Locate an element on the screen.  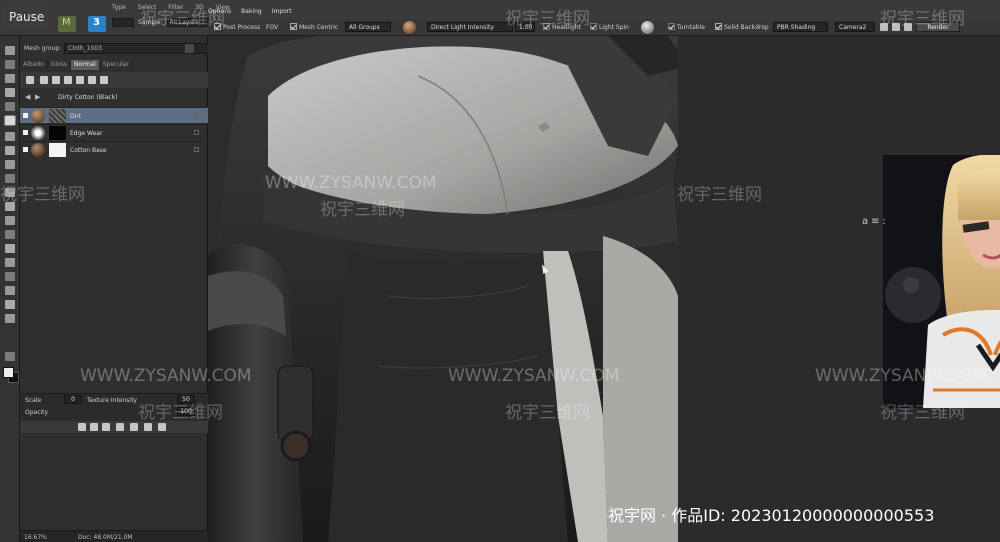
adjust-icon is located at coordinates (92, 80).